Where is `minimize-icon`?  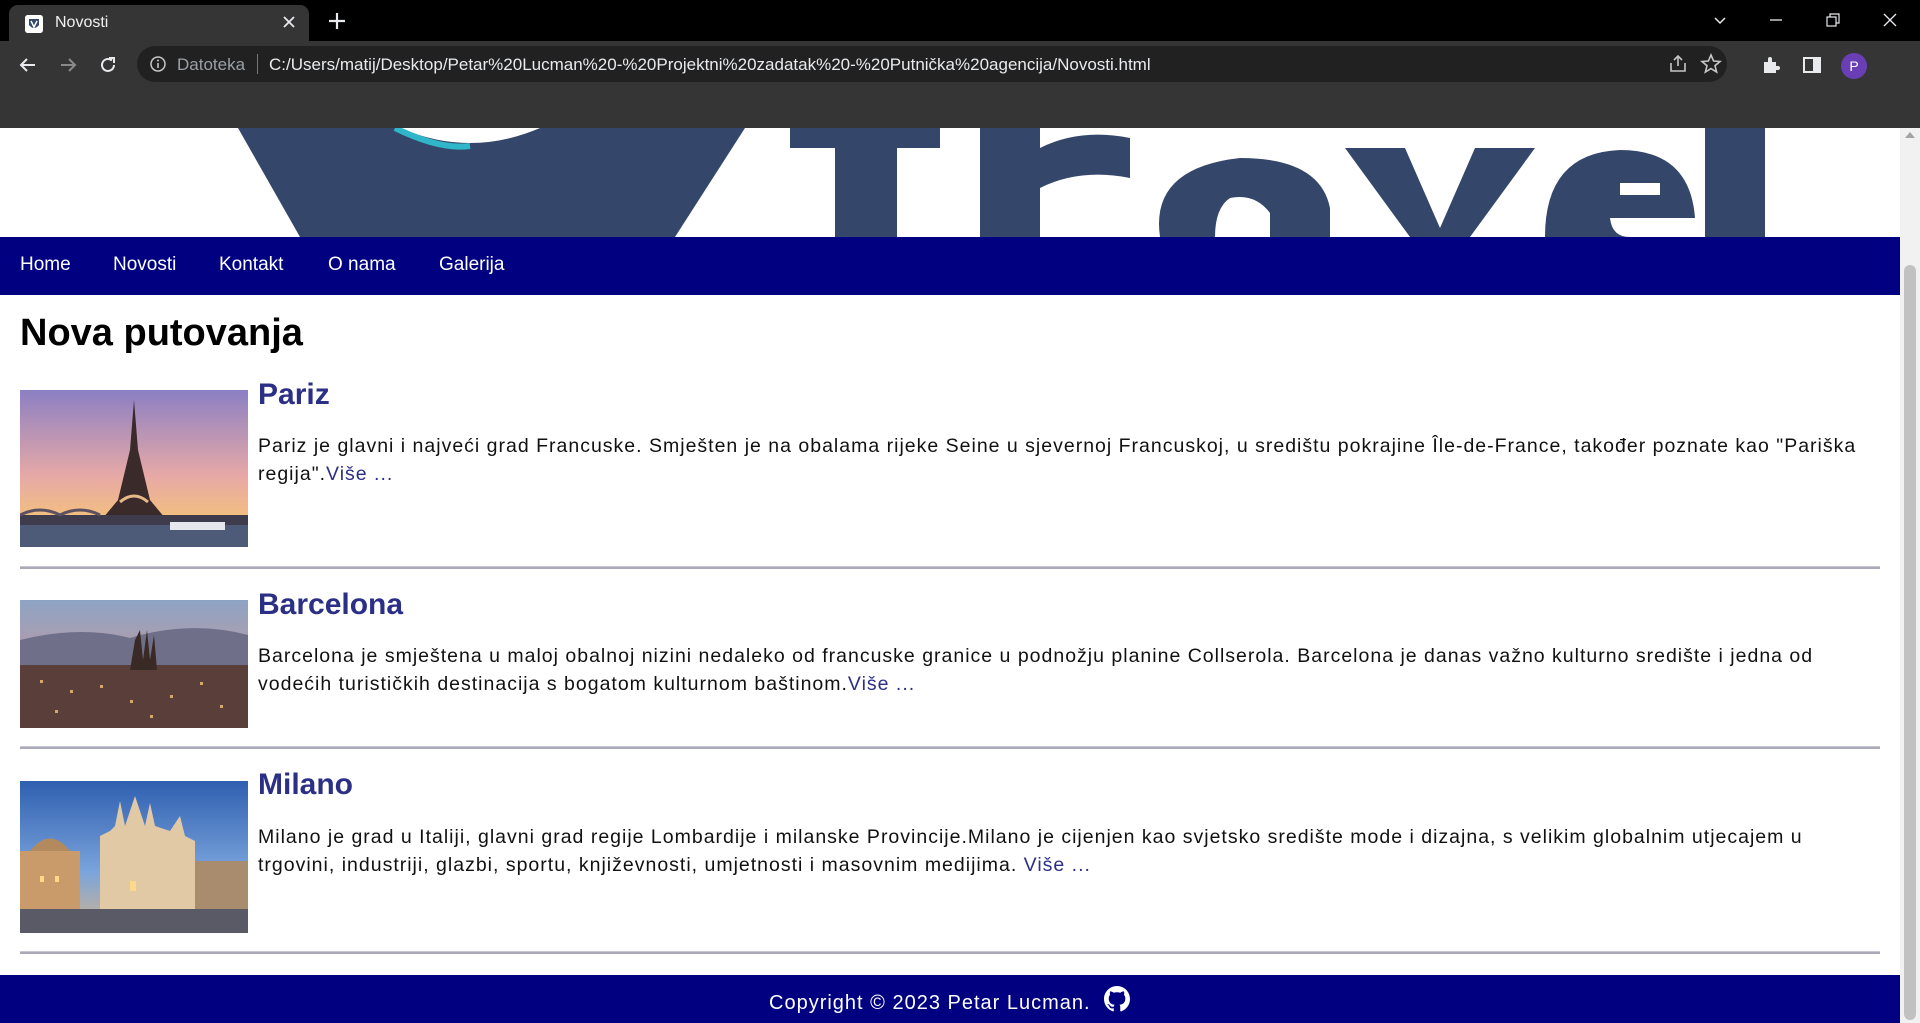
minimize-icon is located at coordinates (1776, 20).